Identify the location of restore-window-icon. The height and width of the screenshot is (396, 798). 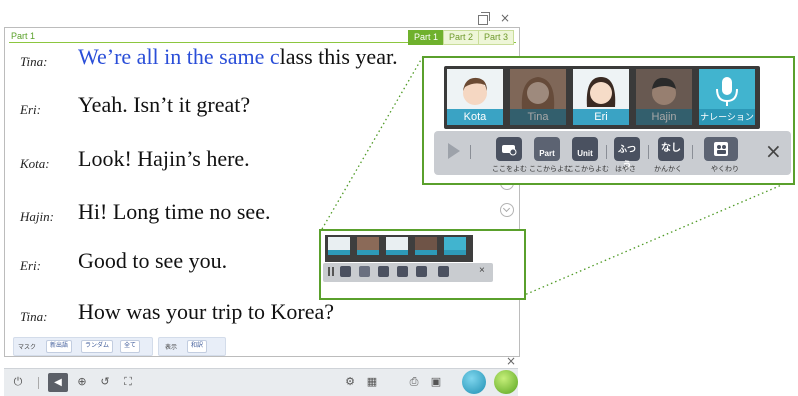
(484, 18).